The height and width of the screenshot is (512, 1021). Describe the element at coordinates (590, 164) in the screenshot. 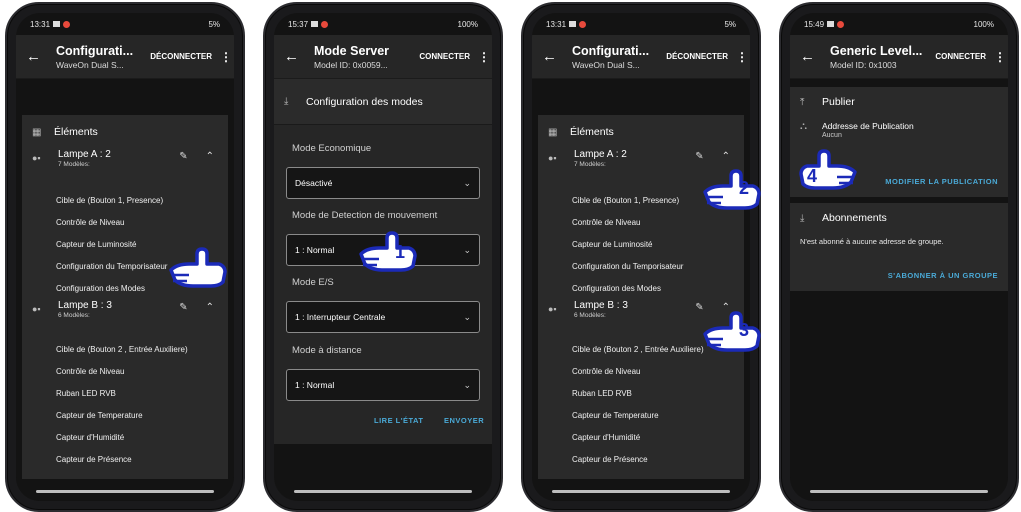

I see `group-models-count: 7 Modèles:` at that location.